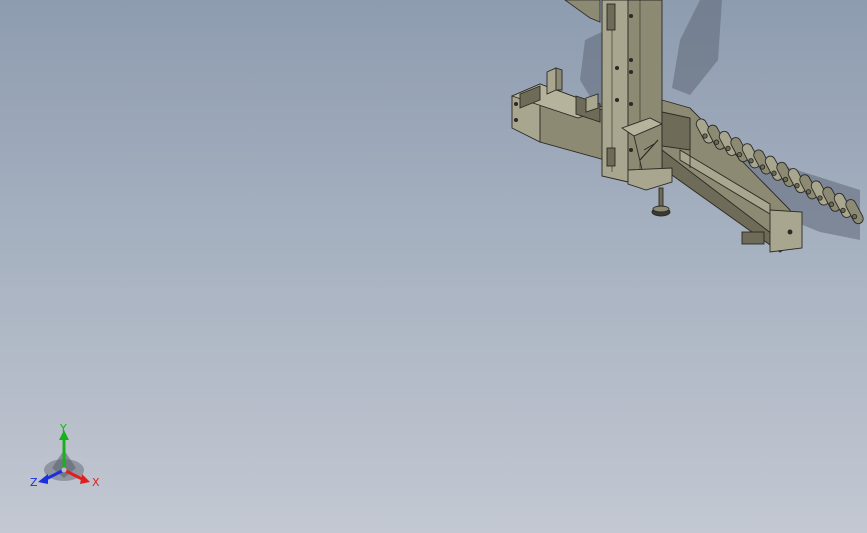 The height and width of the screenshot is (533, 867). Describe the element at coordinates (66, 456) in the screenshot. I see `orientation-triad: X Y Z` at that location.